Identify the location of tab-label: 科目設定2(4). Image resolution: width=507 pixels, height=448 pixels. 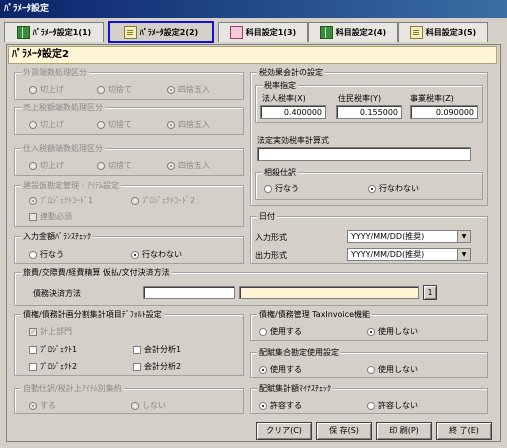
(361, 32).